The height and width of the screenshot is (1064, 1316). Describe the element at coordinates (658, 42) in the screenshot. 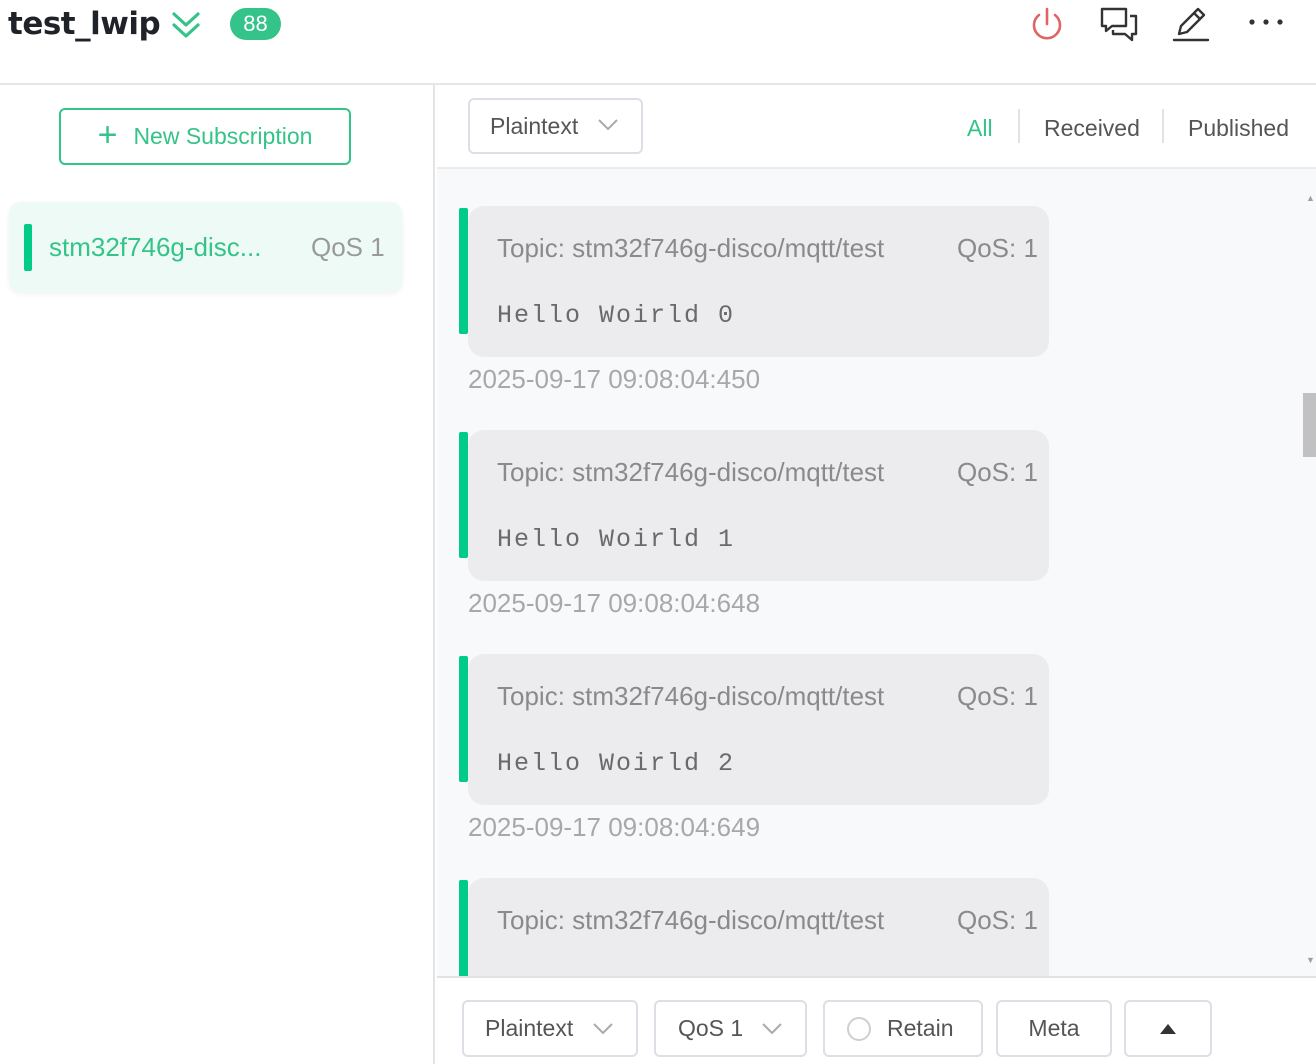

I see `connection-header: test_lwip 88` at that location.